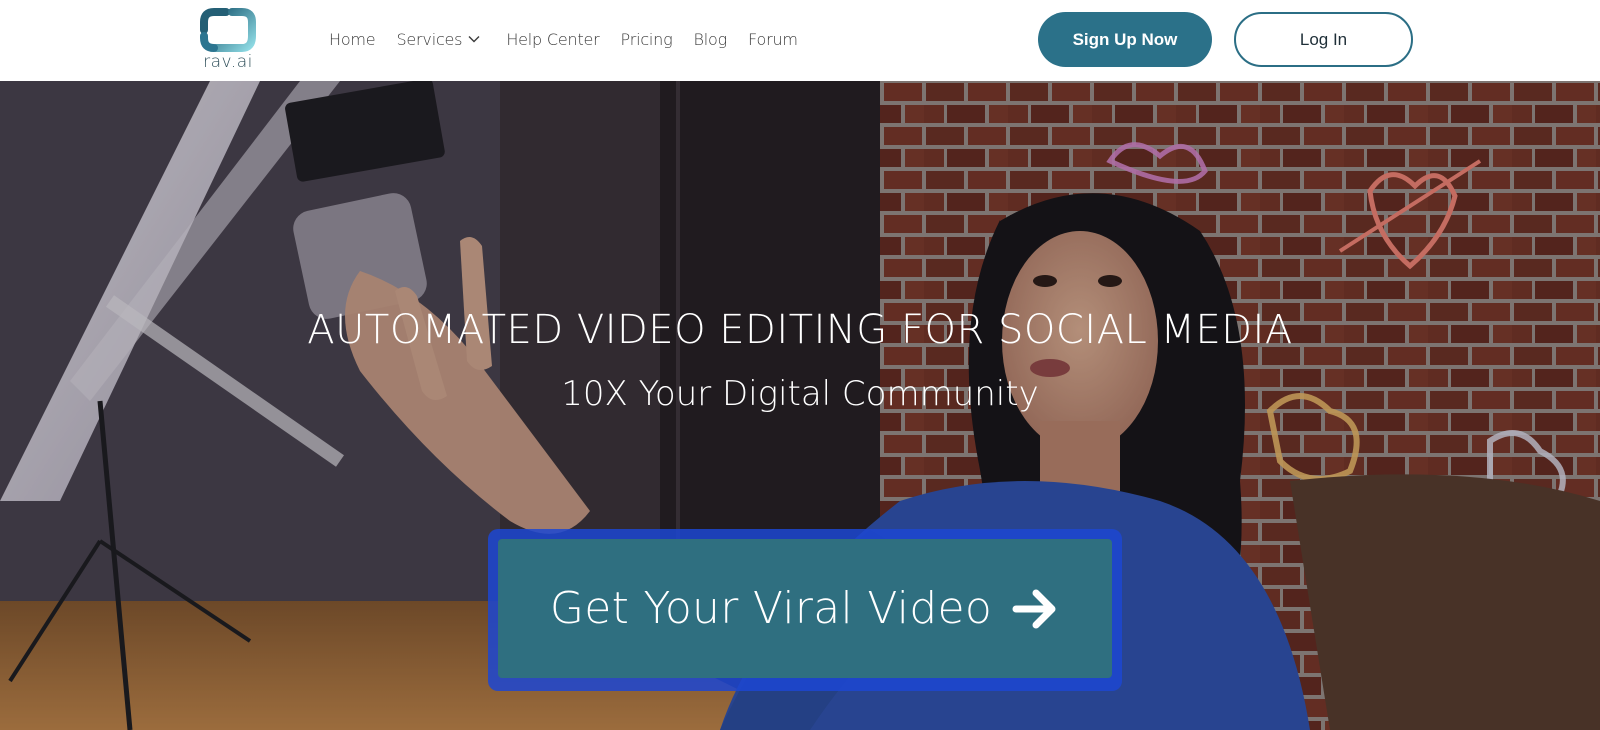  Describe the element at coordinates (800, 394) in the screenshot. I see `hero-subtitle: 10X Your Digital Community` at that location.